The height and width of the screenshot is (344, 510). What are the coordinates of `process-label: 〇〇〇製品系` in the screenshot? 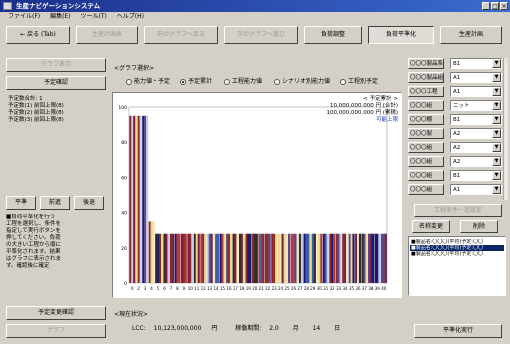 It's located at (426, 63).